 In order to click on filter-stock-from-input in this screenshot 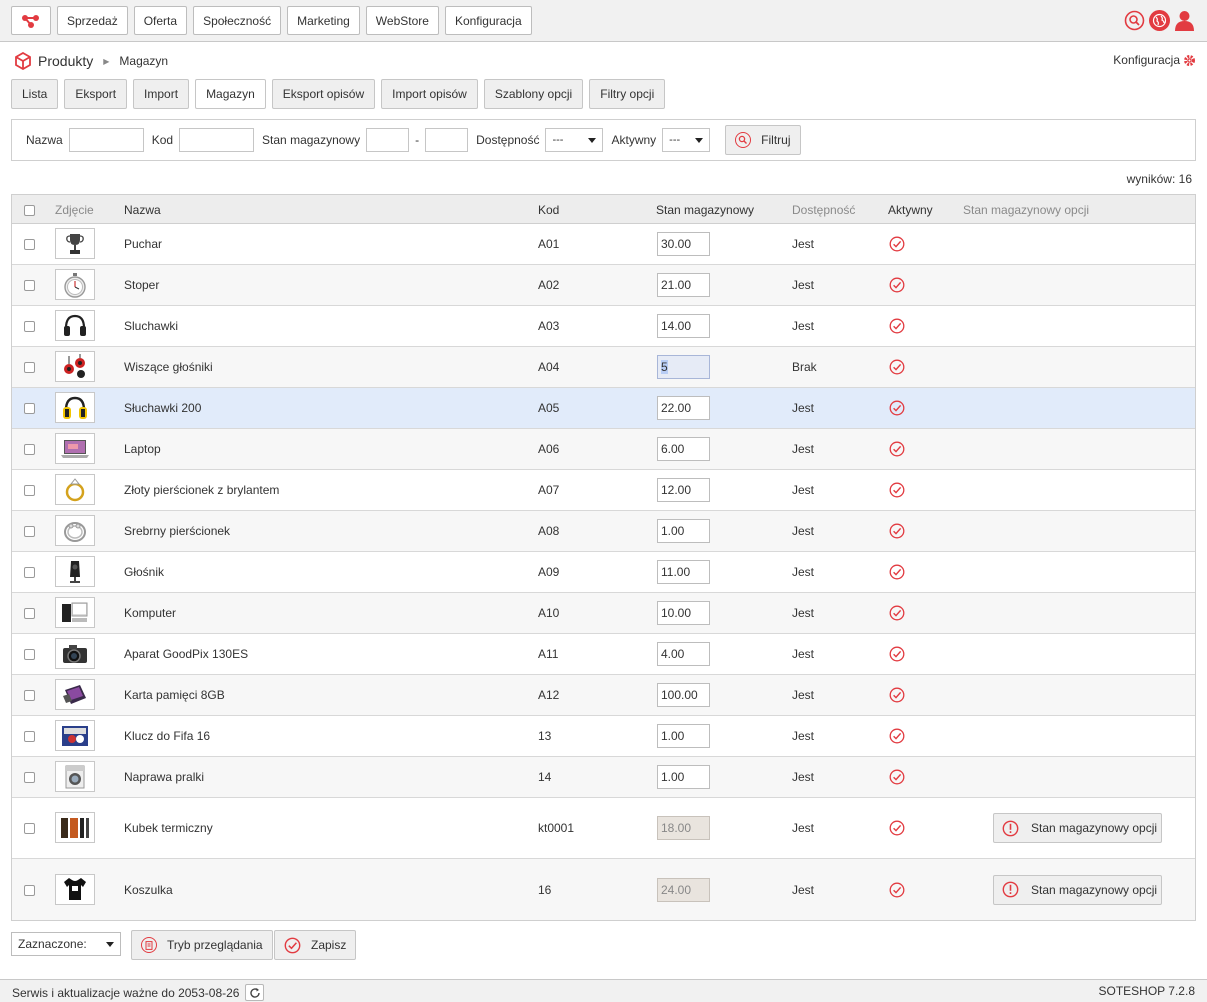, I will do `click(388, 140)`.